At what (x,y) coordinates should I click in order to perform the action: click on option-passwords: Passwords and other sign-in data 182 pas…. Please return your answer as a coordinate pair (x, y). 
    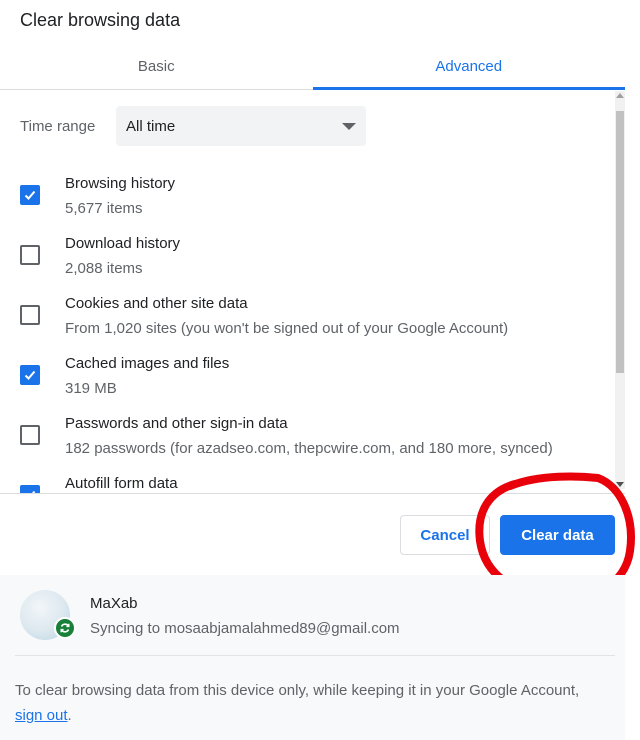
    Looking at the image, I should click on (286, 436).